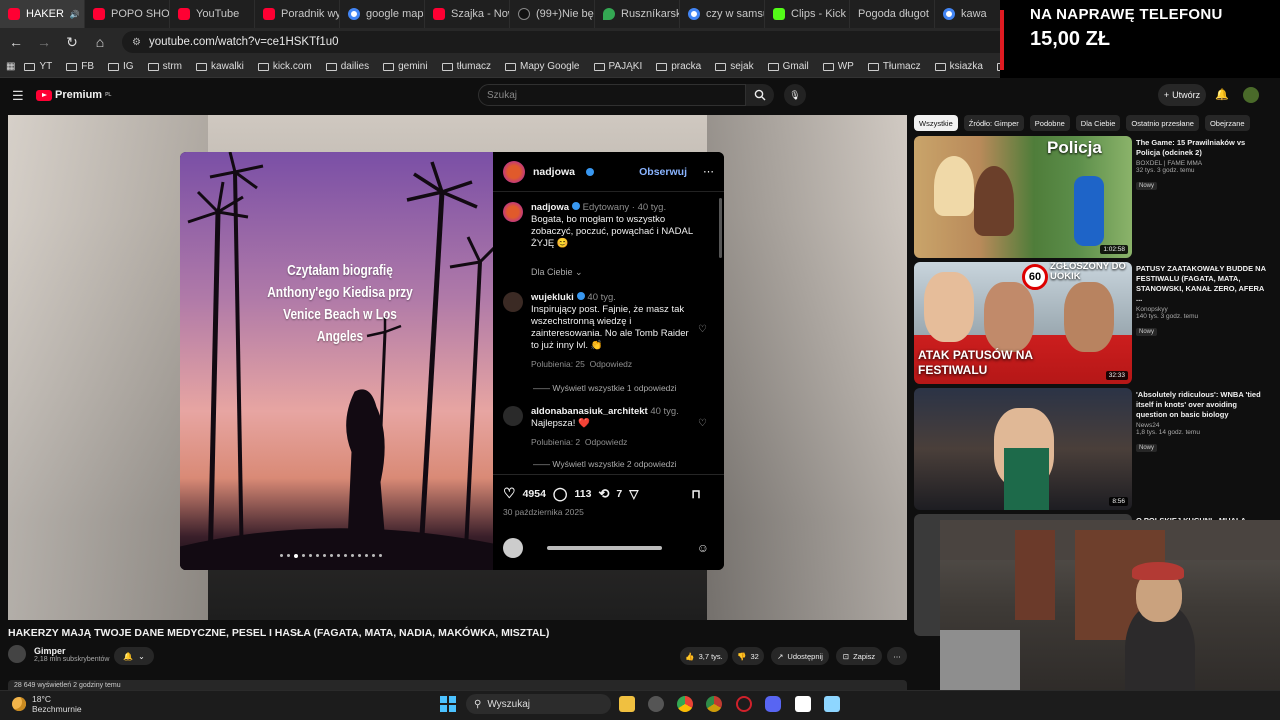 The height and width of the screenshot is (720, 1280). What do you see at coordinates (17, 654) in the screenshot?
I see `channel-avatar` at bounding box center [17, 654].